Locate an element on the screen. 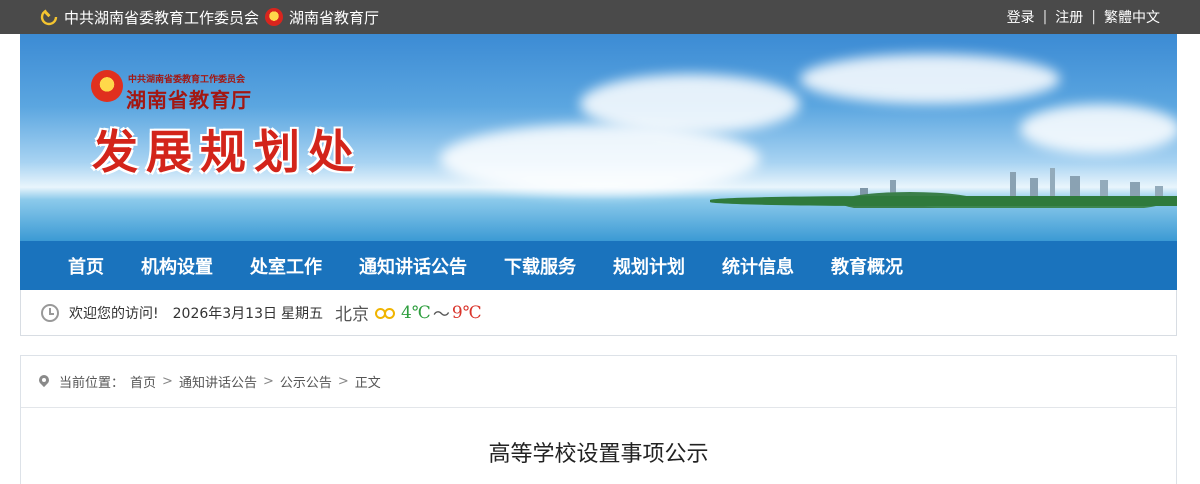 Image resolution: width=1200 pixels, height=484 pixels. org-name: 湖南省教育厅 is located at coordinates (189, 100).